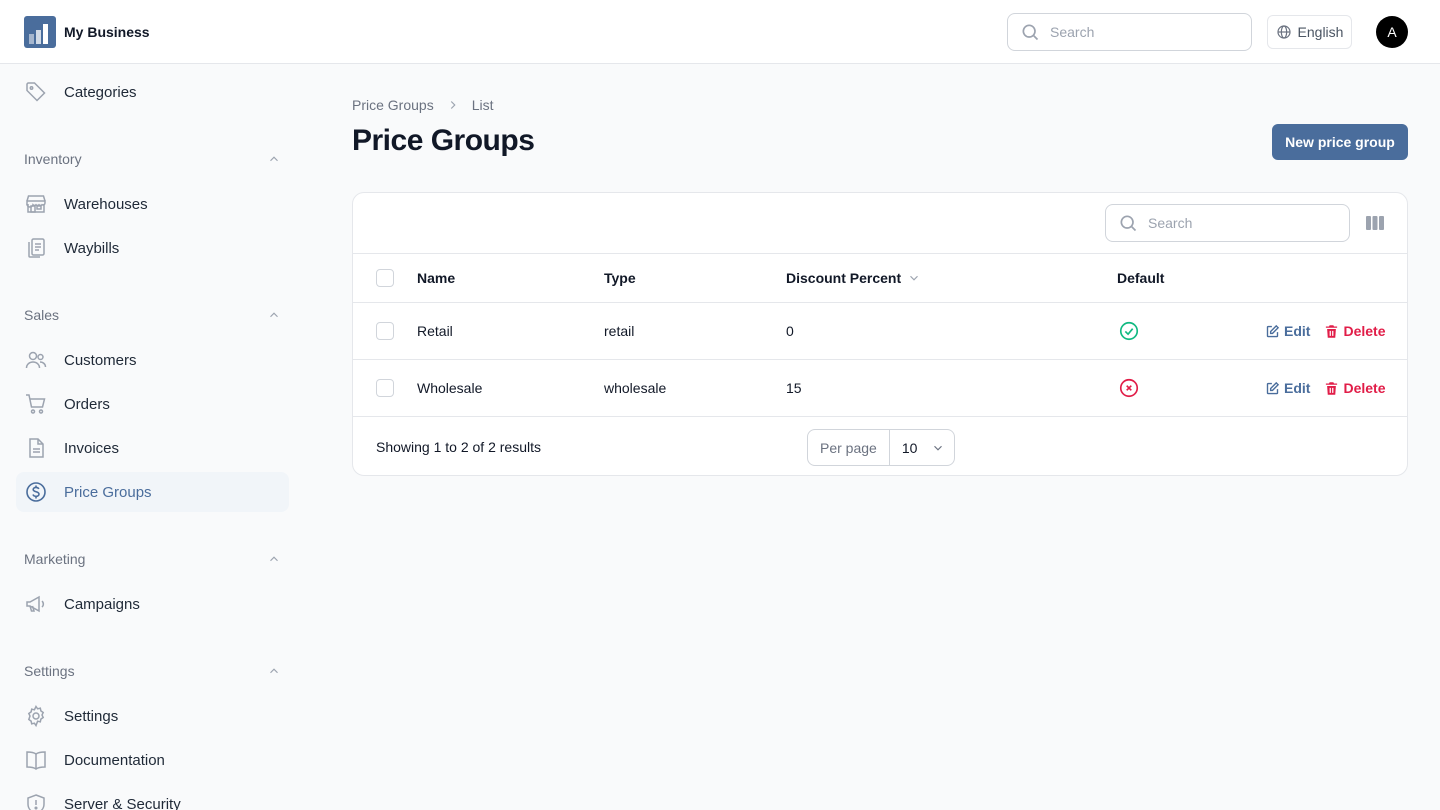 This screenshot has height=810, width=1440. What do you see at coordinates (1392, 32) in the screenshot?
I see `avatar: A` at bounding box center [1392, 32].